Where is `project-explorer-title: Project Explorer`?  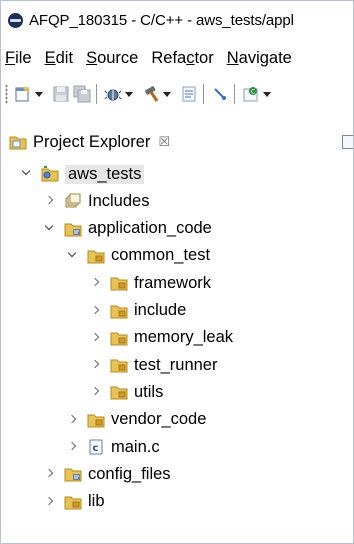
project-explorer-title: Project Explorer is located at coordinates (92, 141).